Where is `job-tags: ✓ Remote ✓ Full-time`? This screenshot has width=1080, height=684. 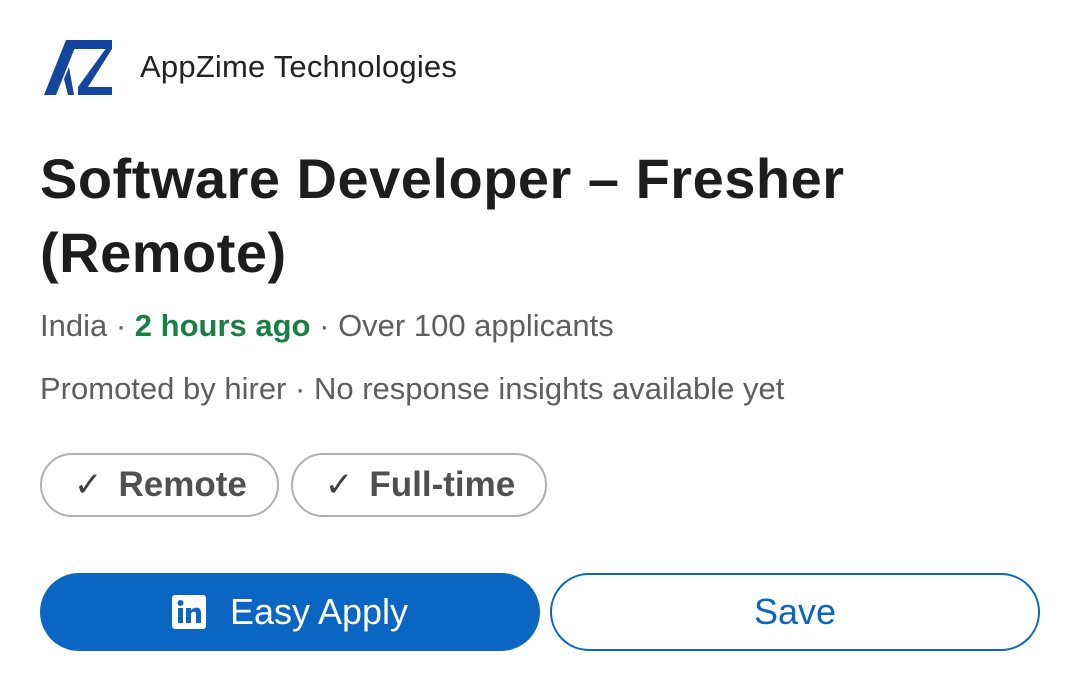 job-tags: ✓ Remote ✓ Full-time is located at coordinates (294, 485).